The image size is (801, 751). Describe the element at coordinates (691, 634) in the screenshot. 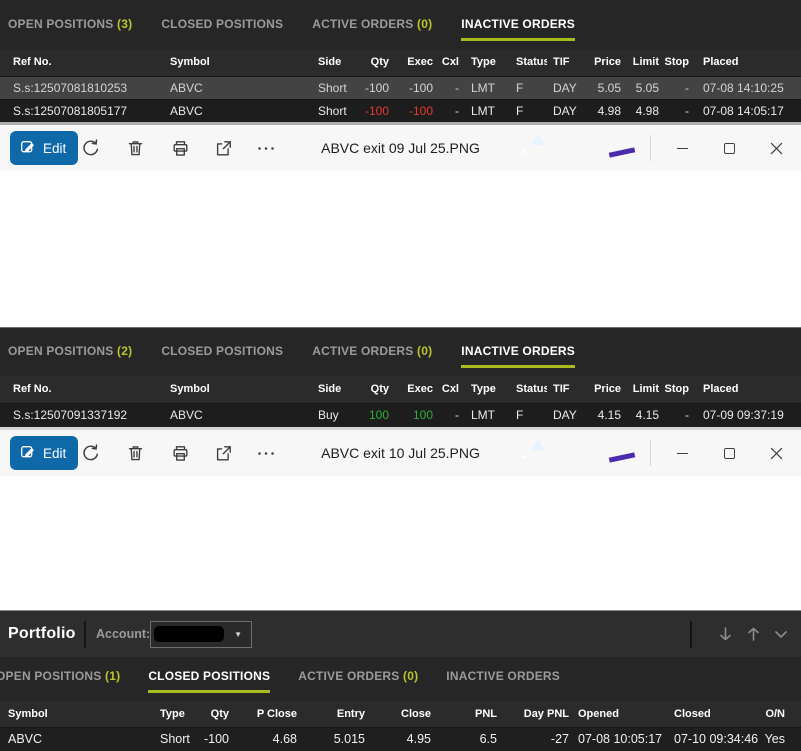

I see `divider` at that location.